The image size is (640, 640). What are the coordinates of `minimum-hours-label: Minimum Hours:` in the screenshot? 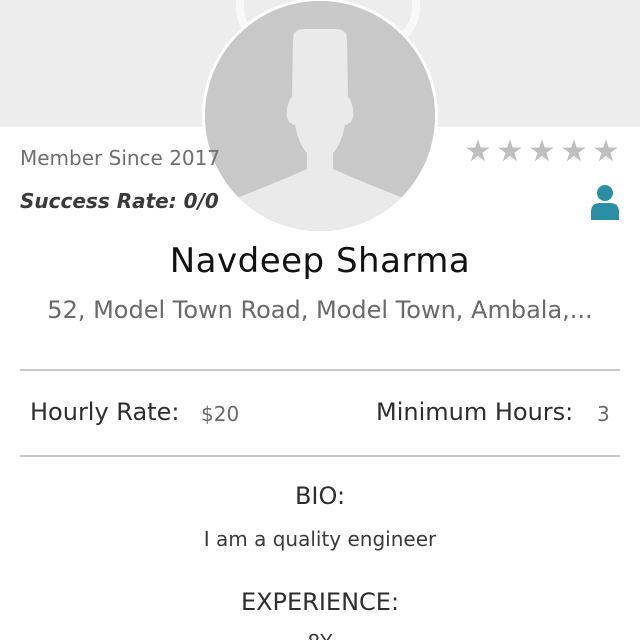 It's located at (475, 412).